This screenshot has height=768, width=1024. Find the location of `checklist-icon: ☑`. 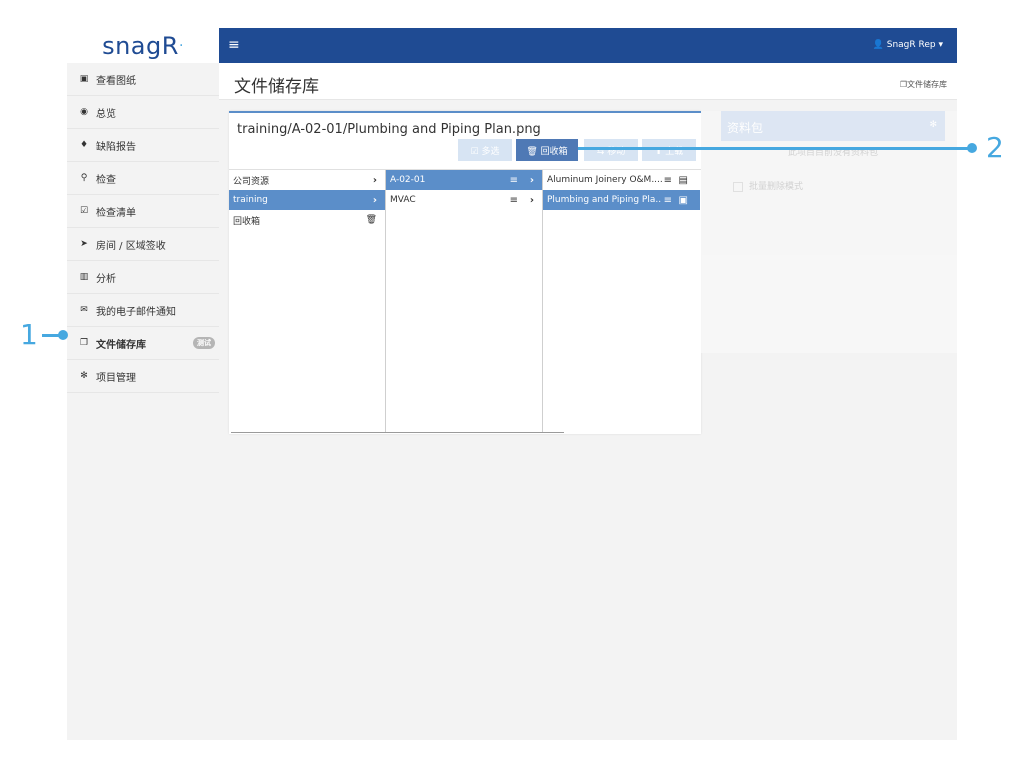

checklist-icon: ☑ is located at coordinates (84, 211).